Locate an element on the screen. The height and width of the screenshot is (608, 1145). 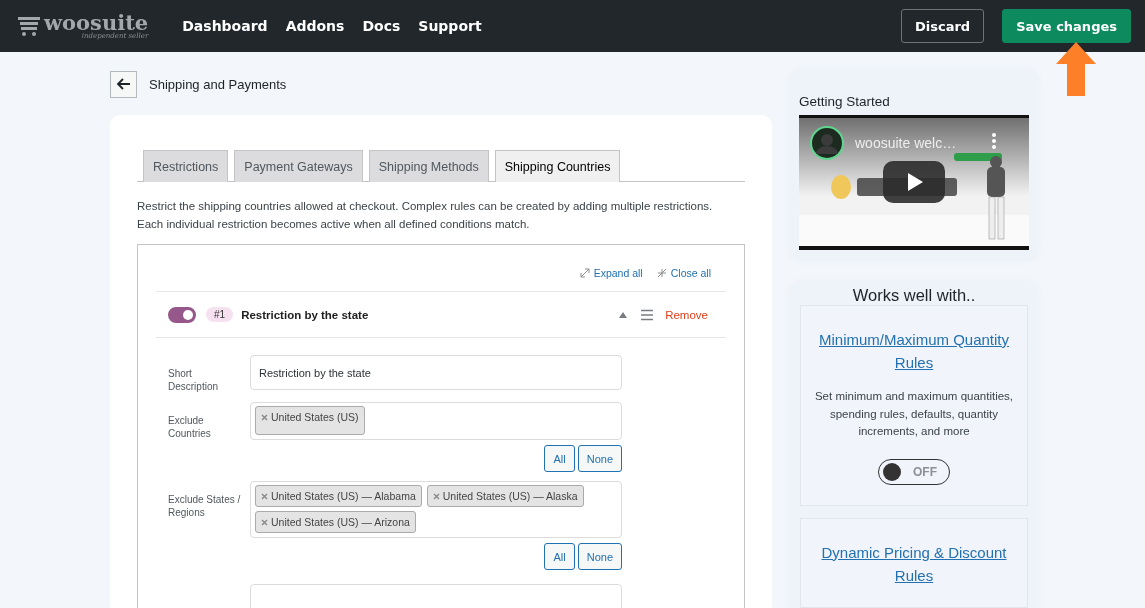
nav-link: Addons is located at coordinates (315, 26).